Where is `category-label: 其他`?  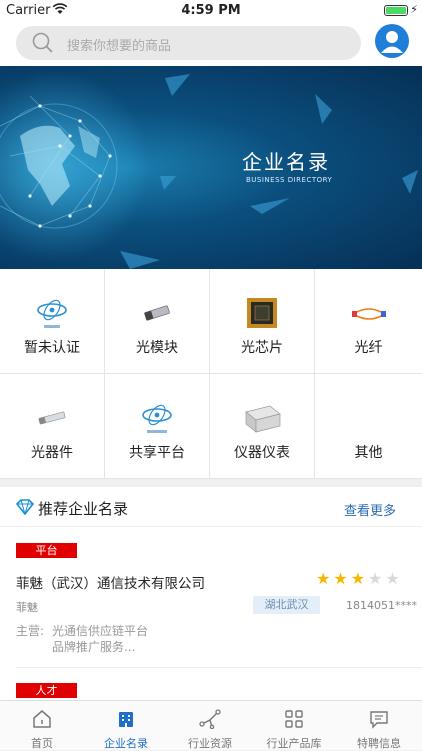 category-label: 其他 is located at coordinates (368, 453).